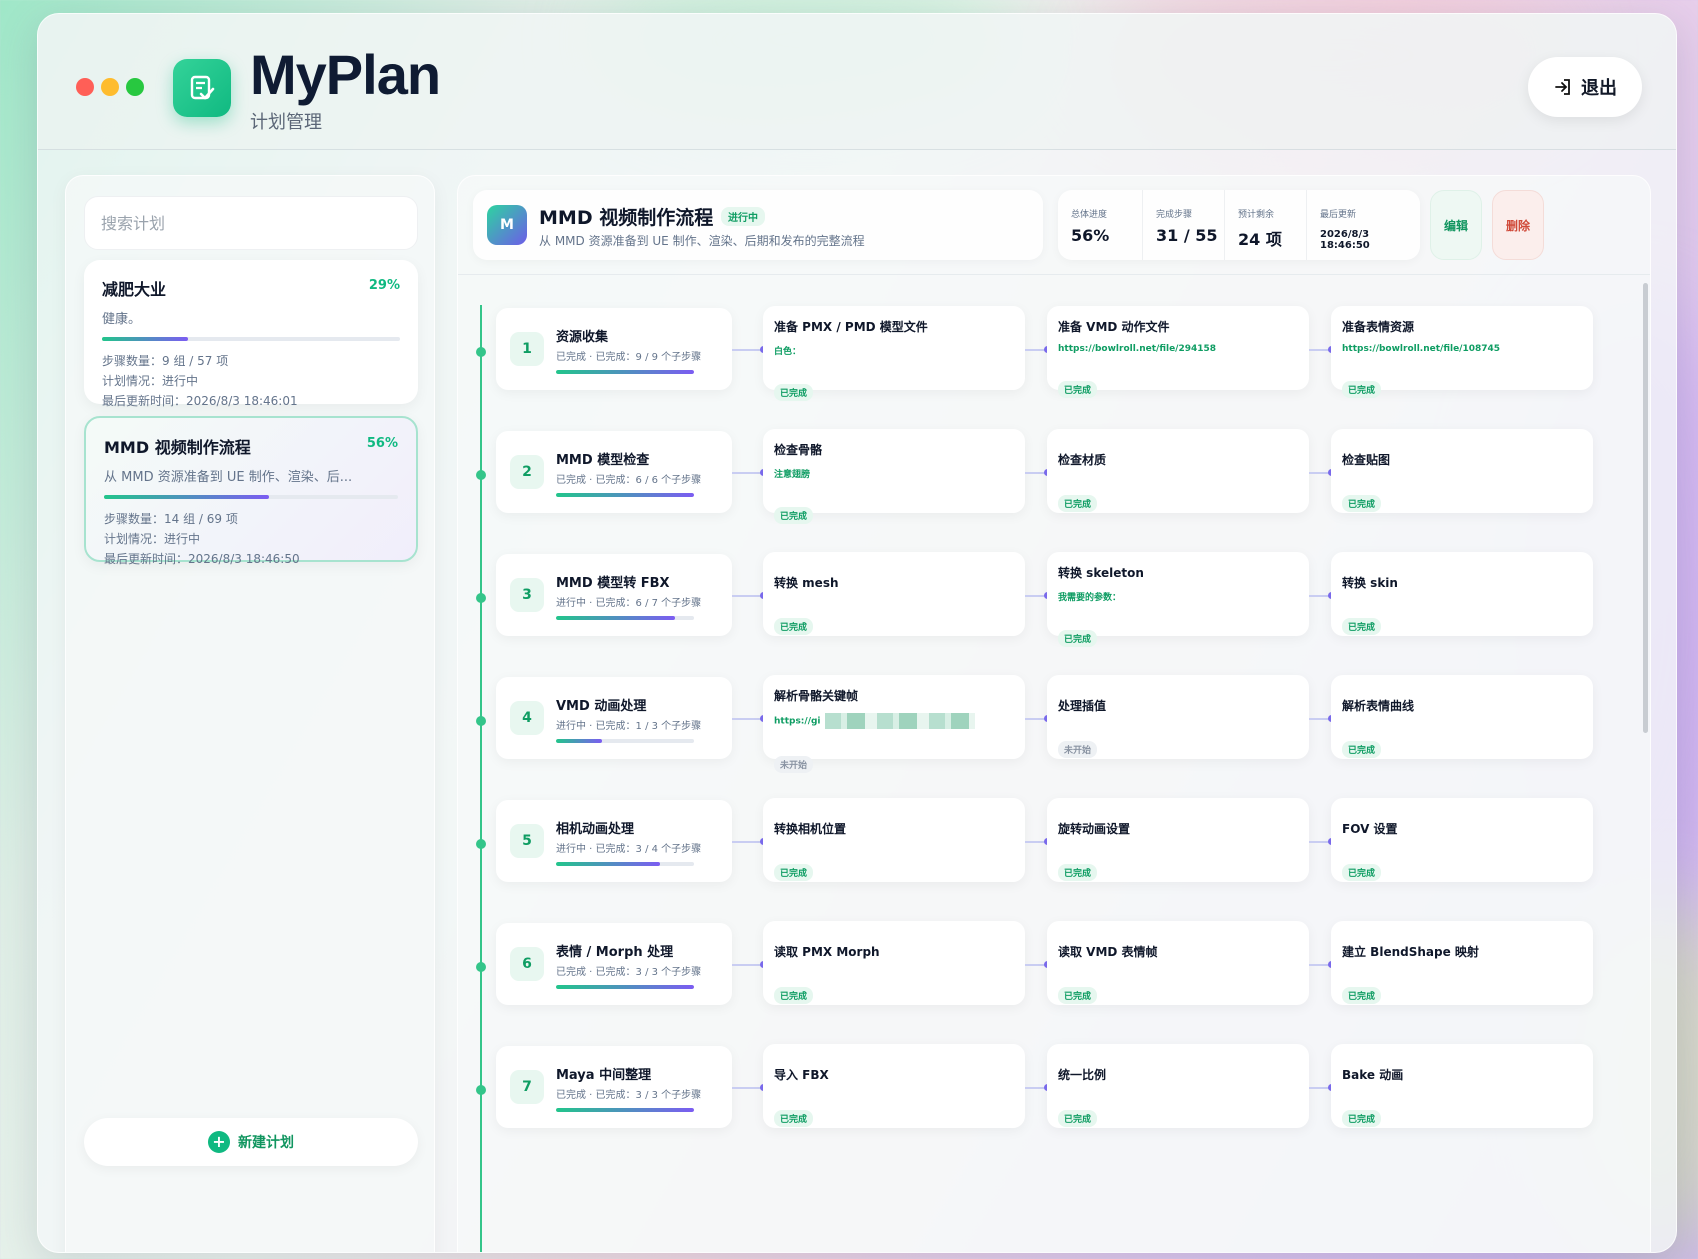 This screenshot has width=1698, height=1259. I want to click on substep-card: 准备 PMX / PMD 模型文件 白色： 已完成, so click(894, 353).